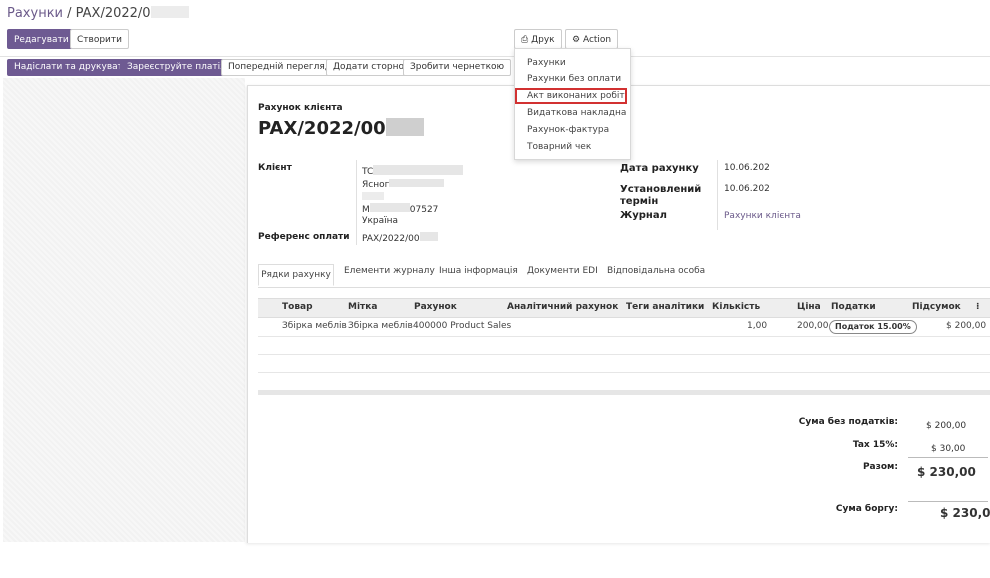 The height and width of the screenshot is (578, 990). I want to click on customer-street: Ясног, so click(376, 185).